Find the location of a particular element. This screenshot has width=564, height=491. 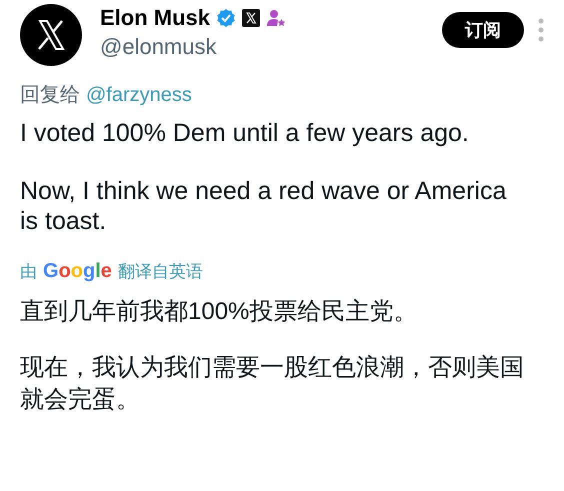

google-logo: Google is located at coordinates (77, 271).